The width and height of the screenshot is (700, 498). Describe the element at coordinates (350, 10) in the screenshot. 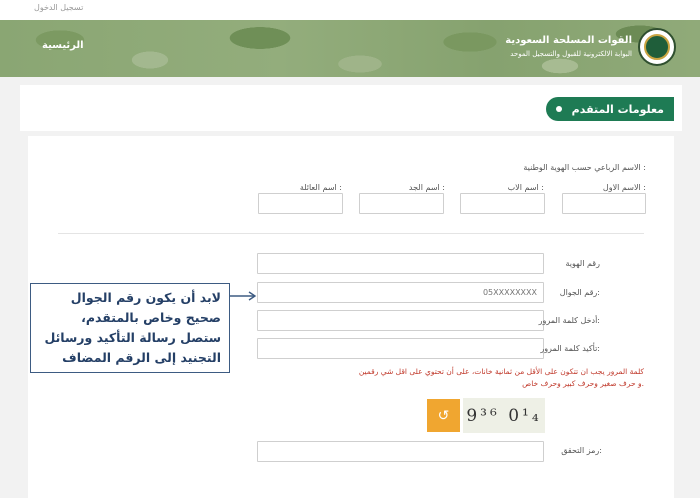

I see `top-bar: تسجيل الدخول` at that location.